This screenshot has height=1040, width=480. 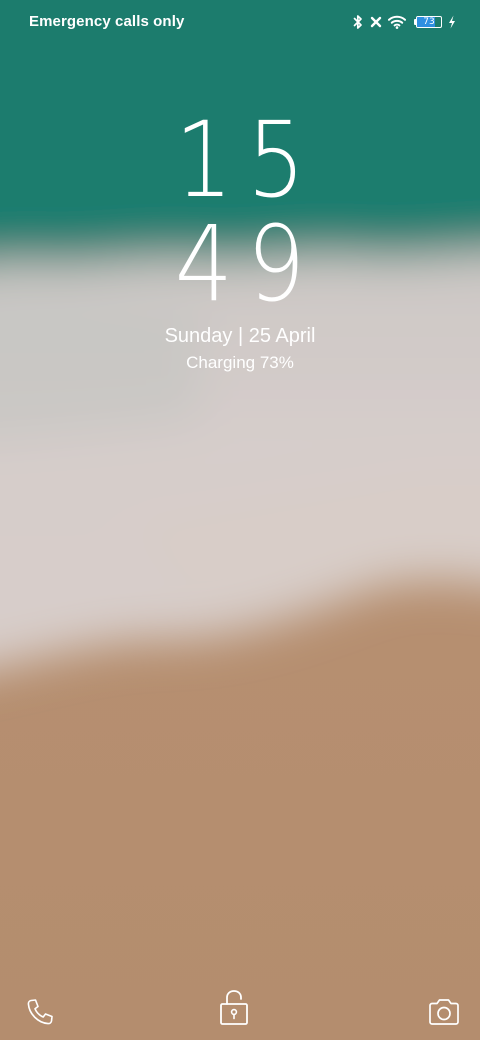 I want to click on phone-icon, so click(x=40, y=1012).